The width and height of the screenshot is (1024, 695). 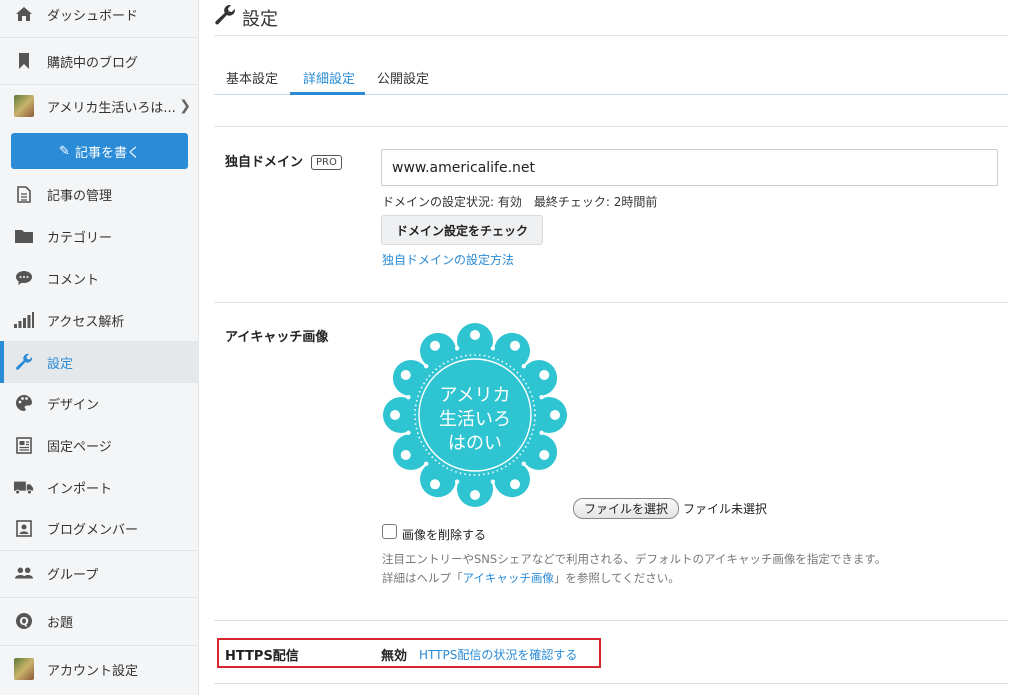 I want to click on edit-icon: ✎, so click(x=64, y=151).